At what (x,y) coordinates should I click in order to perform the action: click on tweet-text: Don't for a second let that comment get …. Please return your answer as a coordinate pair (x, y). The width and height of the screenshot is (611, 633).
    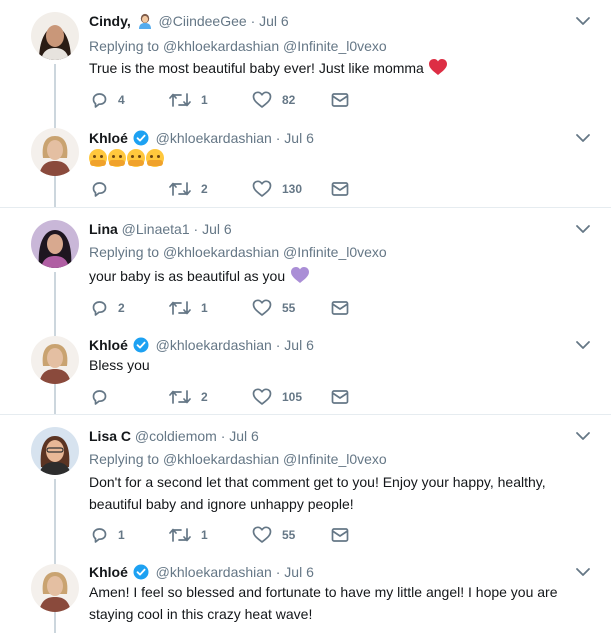
    Looking at the image, I should click on (317, 493).